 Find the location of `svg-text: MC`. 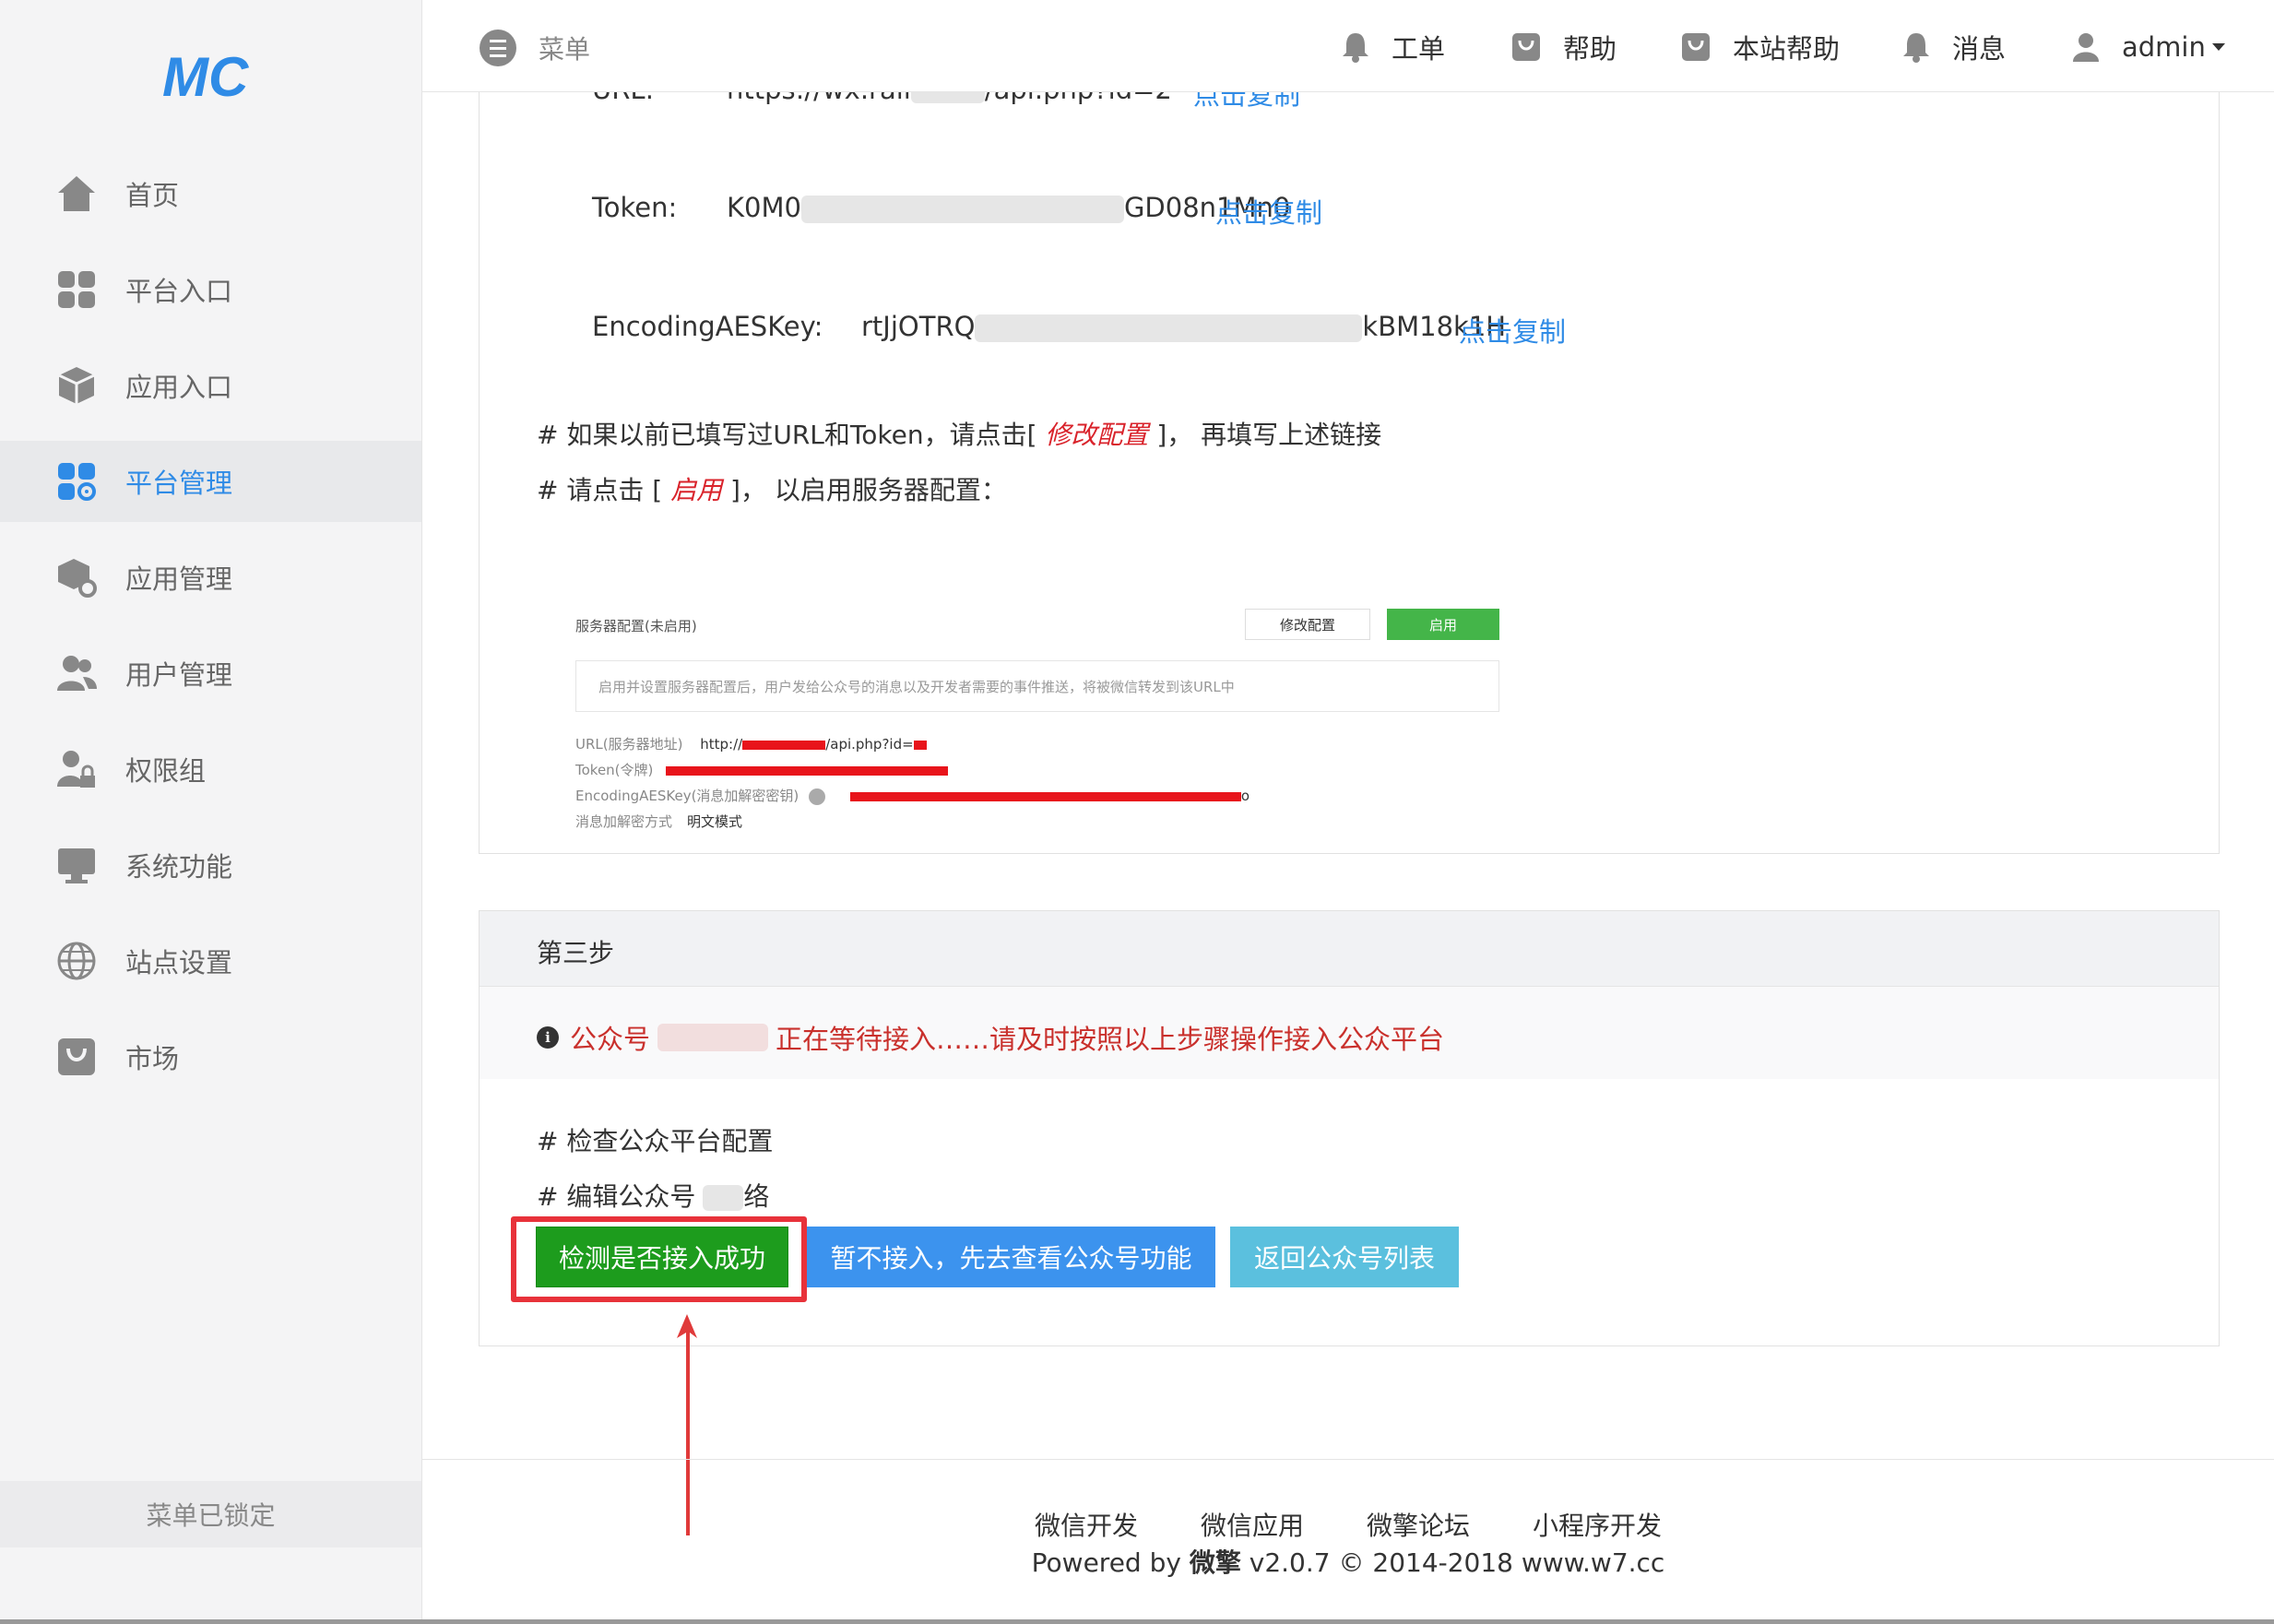

svg-text: MC is located at coordinates (206, 77).